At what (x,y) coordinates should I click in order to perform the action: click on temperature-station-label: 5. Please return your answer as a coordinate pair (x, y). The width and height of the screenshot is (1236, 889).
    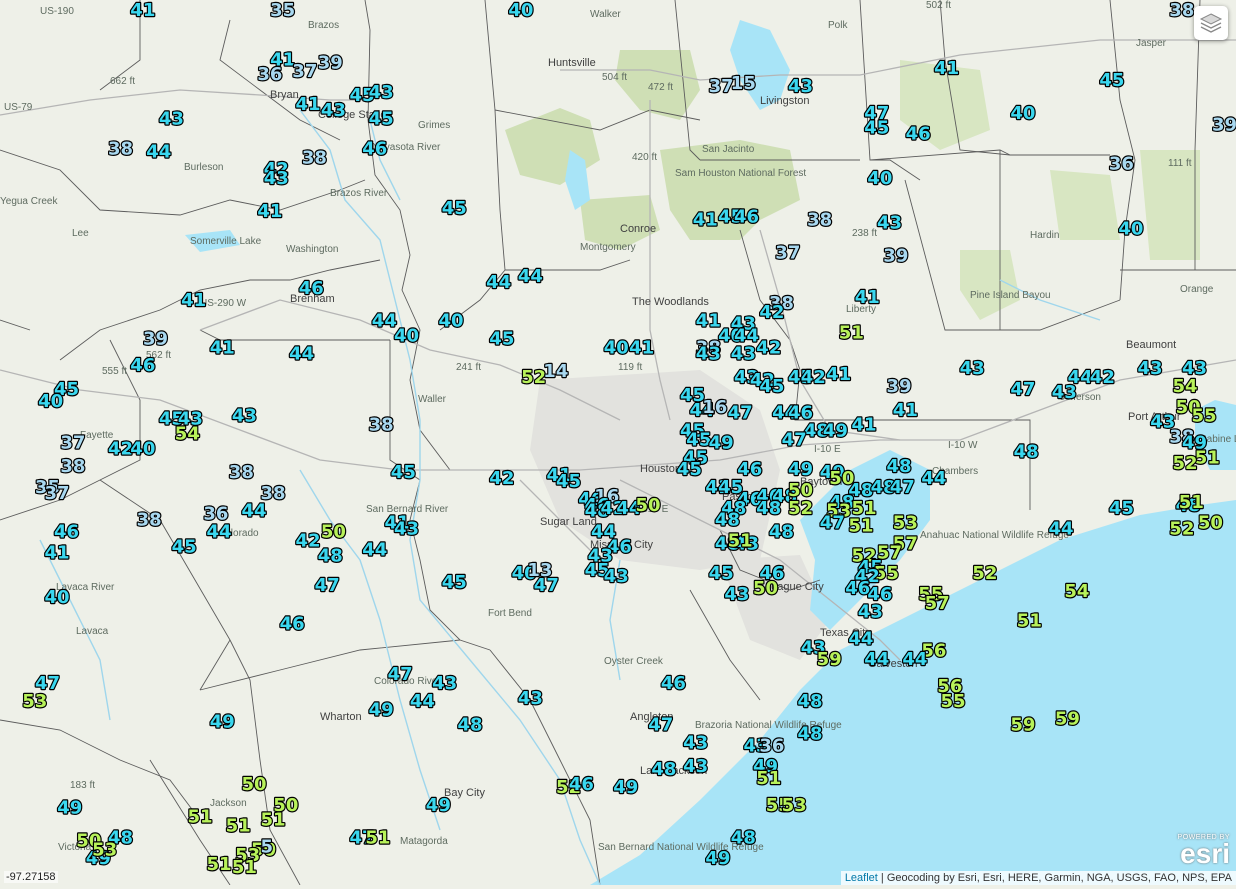
    Looking at the image, I should click on (266, 846).